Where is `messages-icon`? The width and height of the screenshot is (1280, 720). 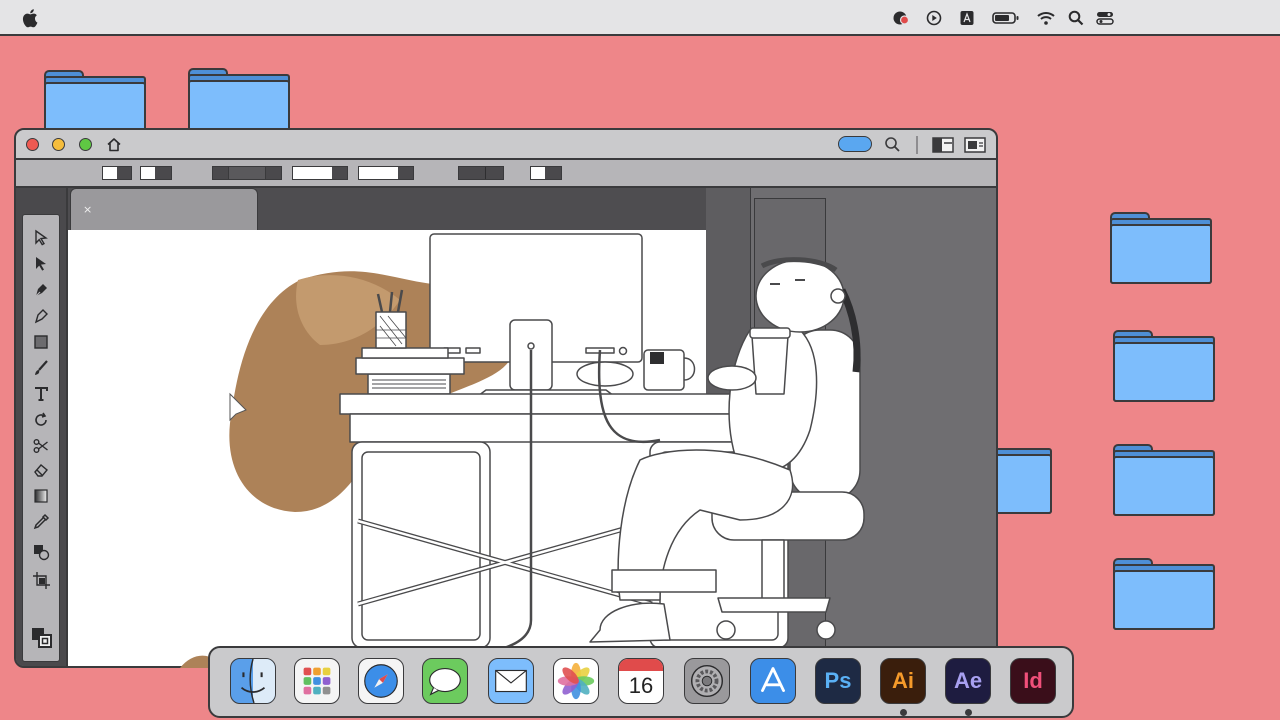 messages-icon is located at coordinates (445, 681).